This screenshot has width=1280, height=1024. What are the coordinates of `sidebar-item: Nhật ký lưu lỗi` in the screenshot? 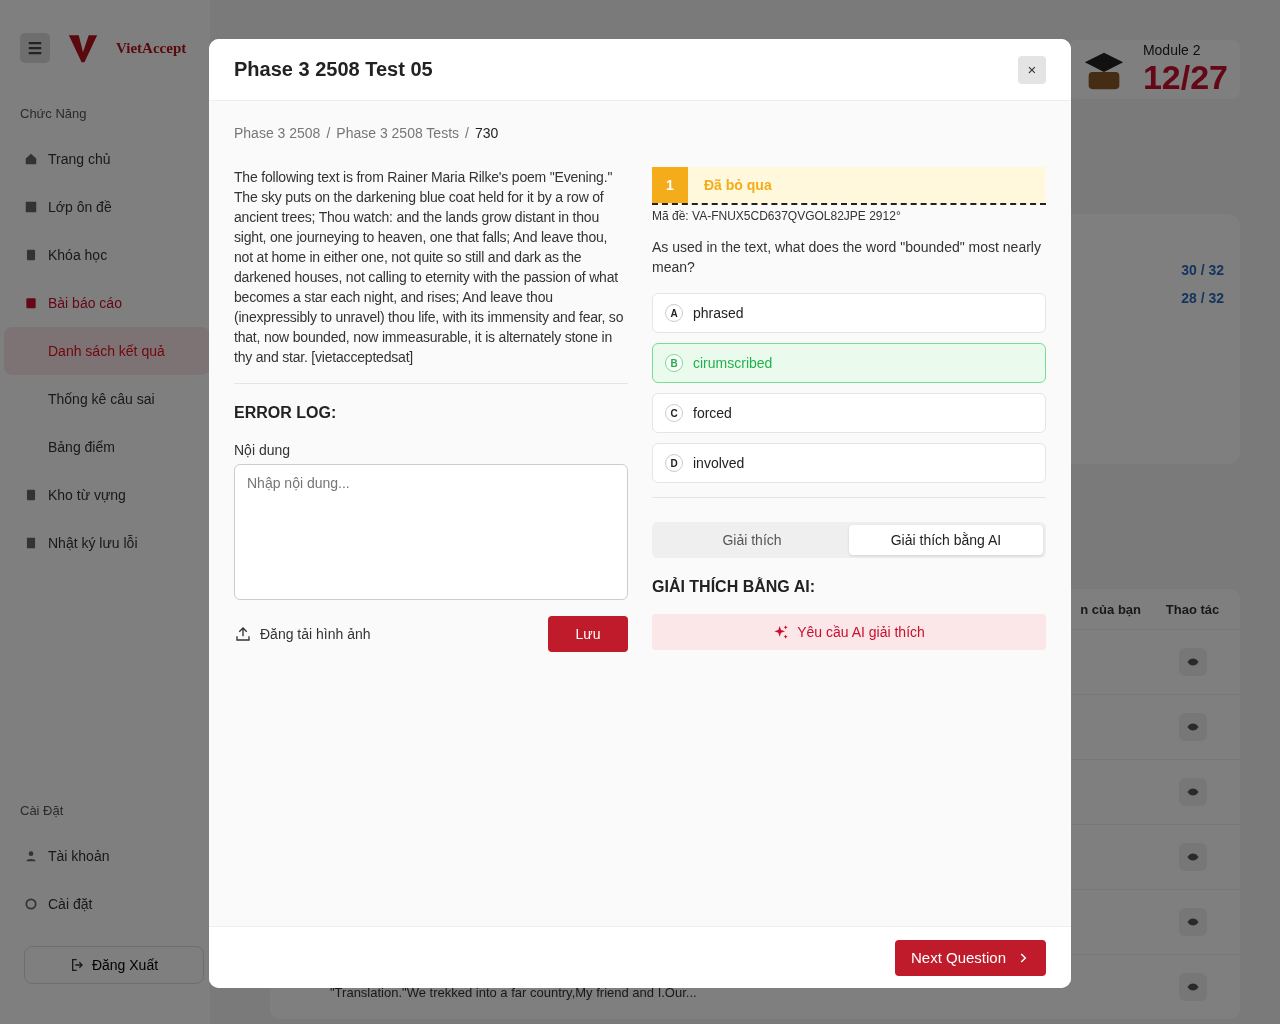 It's located at (107, 543).